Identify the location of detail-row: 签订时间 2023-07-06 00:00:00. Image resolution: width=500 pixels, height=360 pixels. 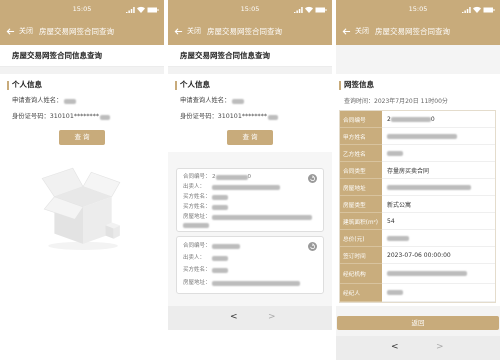
(417, 255).